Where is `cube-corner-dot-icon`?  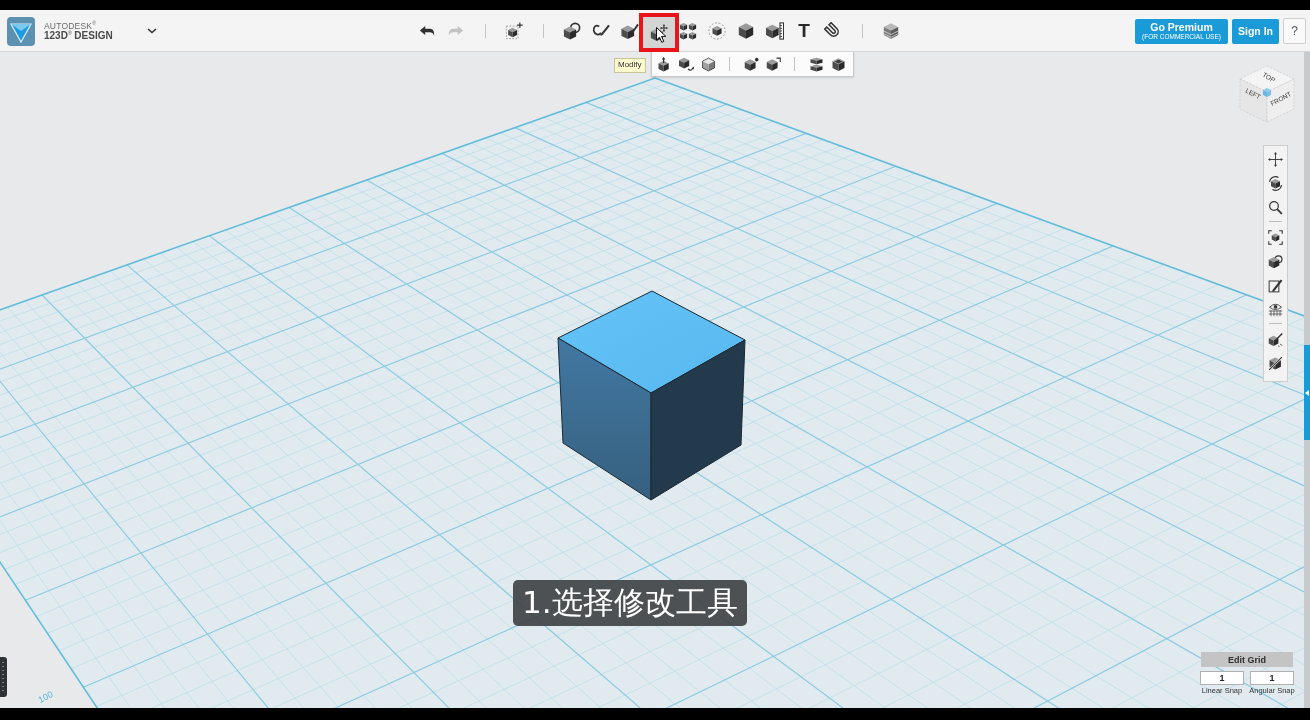 cube-corner-dot-icon is located at coordinates (751, 64).